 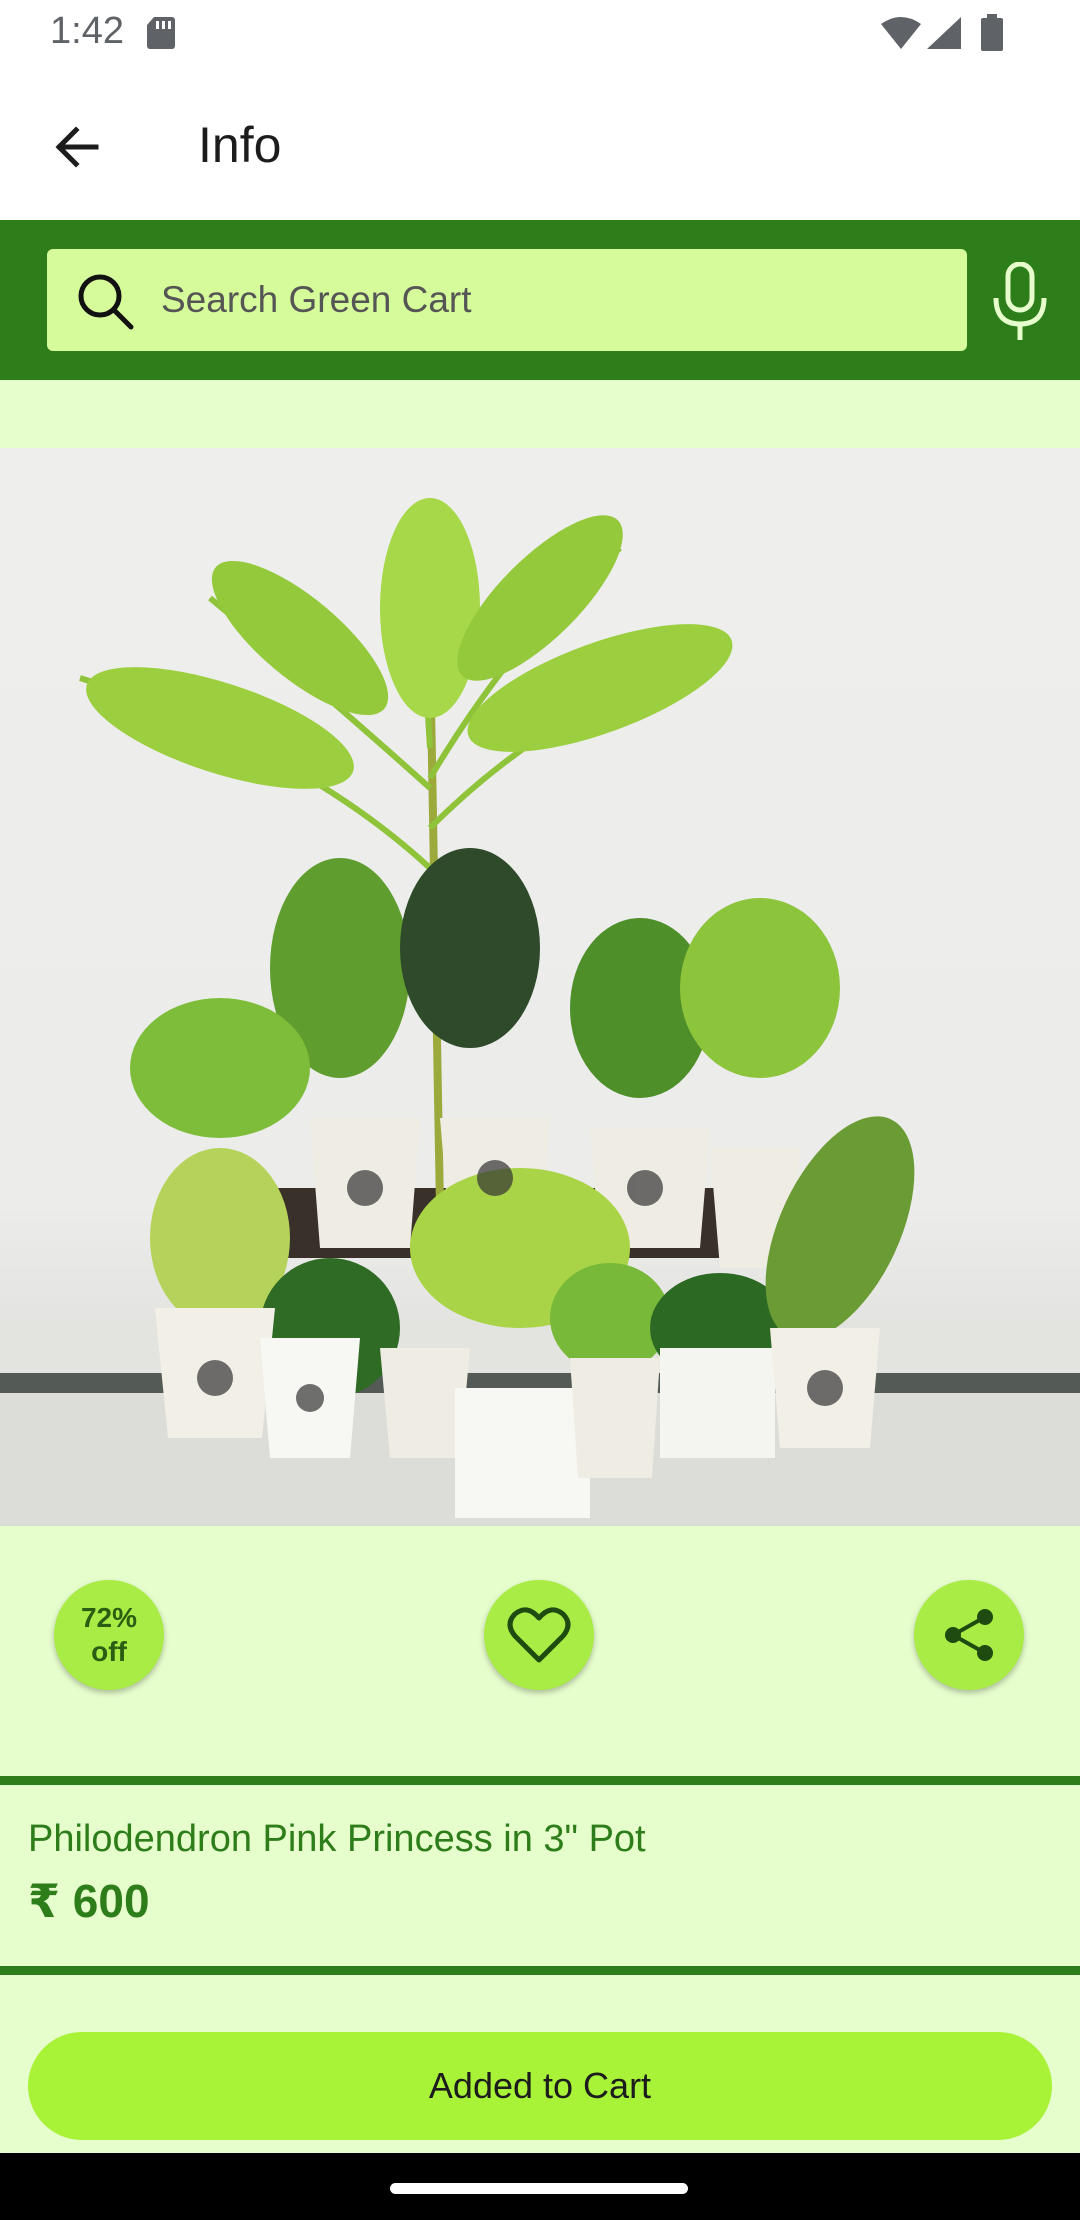 I want to click on share-button, so click(x=969, y=1635).